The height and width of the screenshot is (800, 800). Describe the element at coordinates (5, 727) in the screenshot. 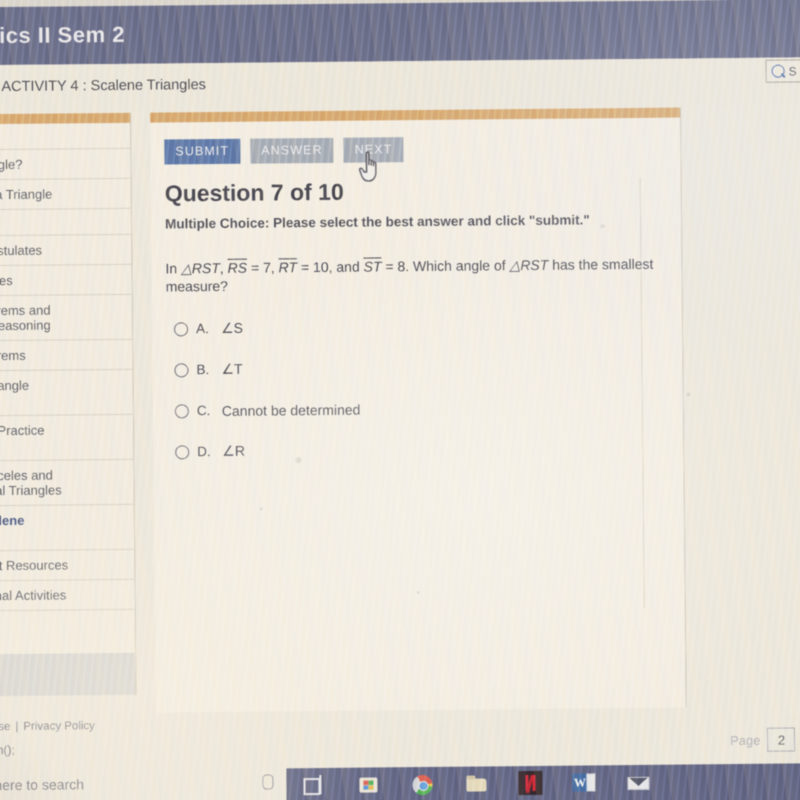

I see `terms-of-use-link: Use` at that location.